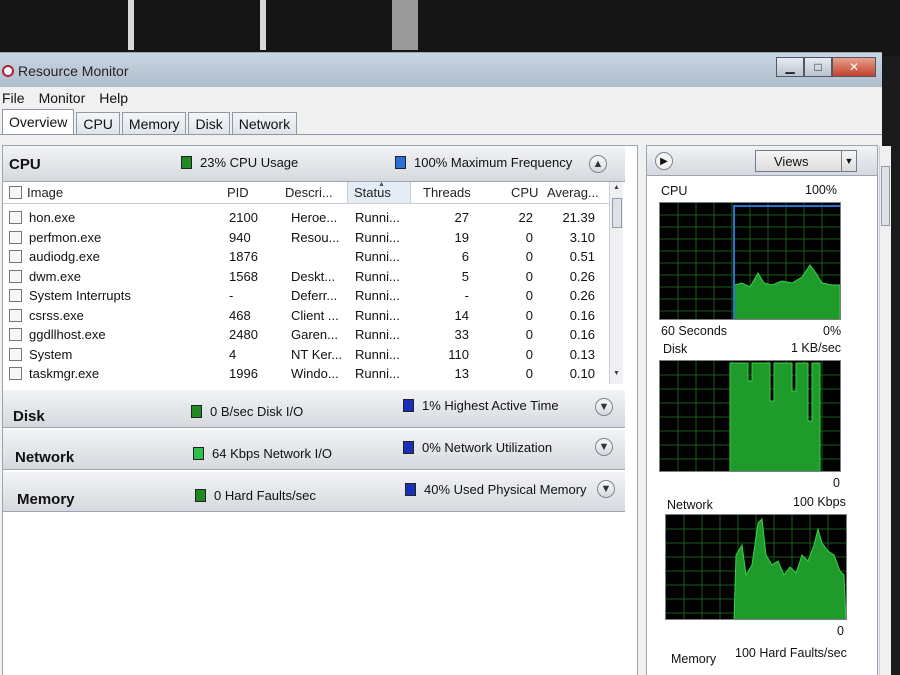 Image resolution: width=900 pixels, height=675 pixels. Describe the element at coordinates (45, 457) in the screenshot. I see `network-section-title: Network` at that location.